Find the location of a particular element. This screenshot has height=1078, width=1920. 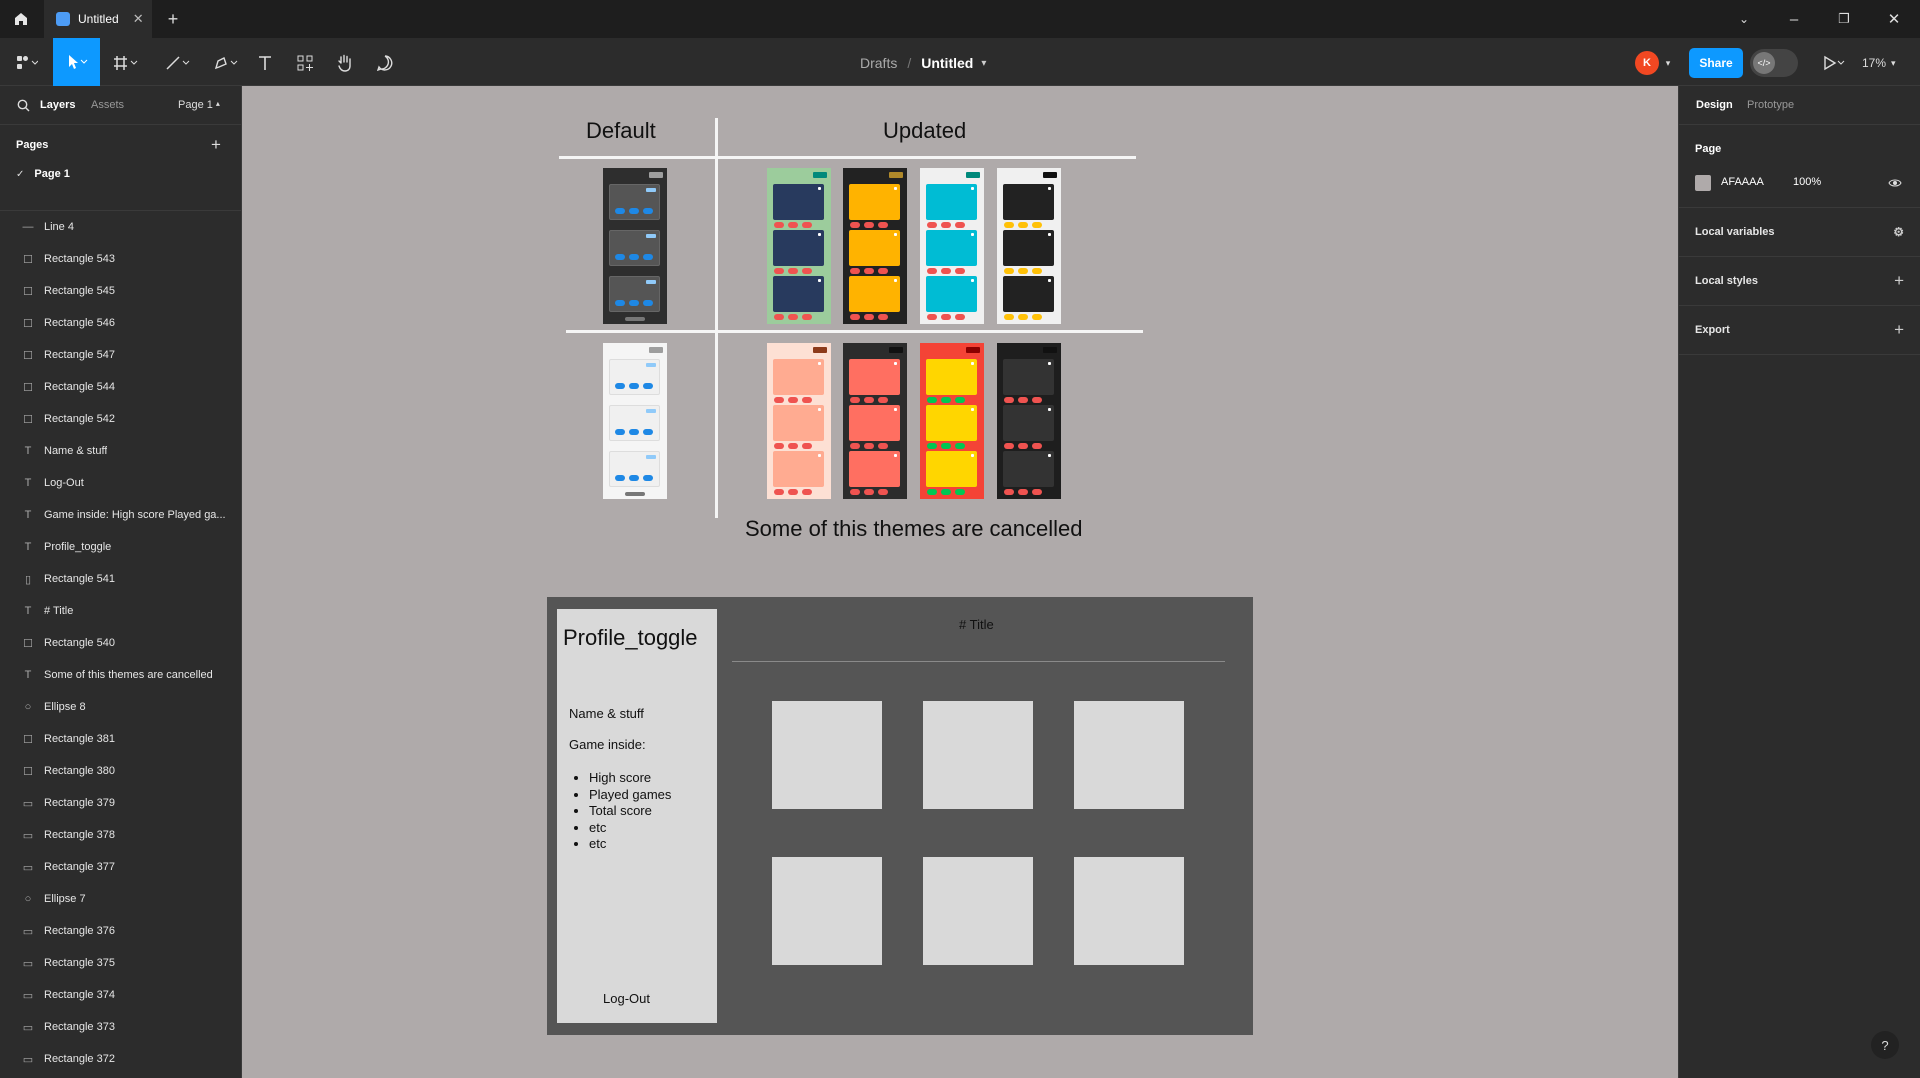

theme-thumbnail-red-yellow is located at coordinates (952, 421).